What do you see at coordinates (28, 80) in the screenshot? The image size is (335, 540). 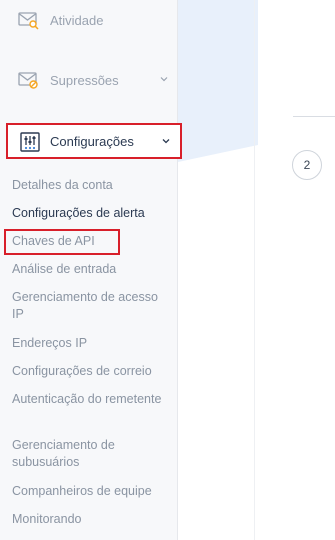 I see `mail-block-icon` at bounding box center [28, 80].